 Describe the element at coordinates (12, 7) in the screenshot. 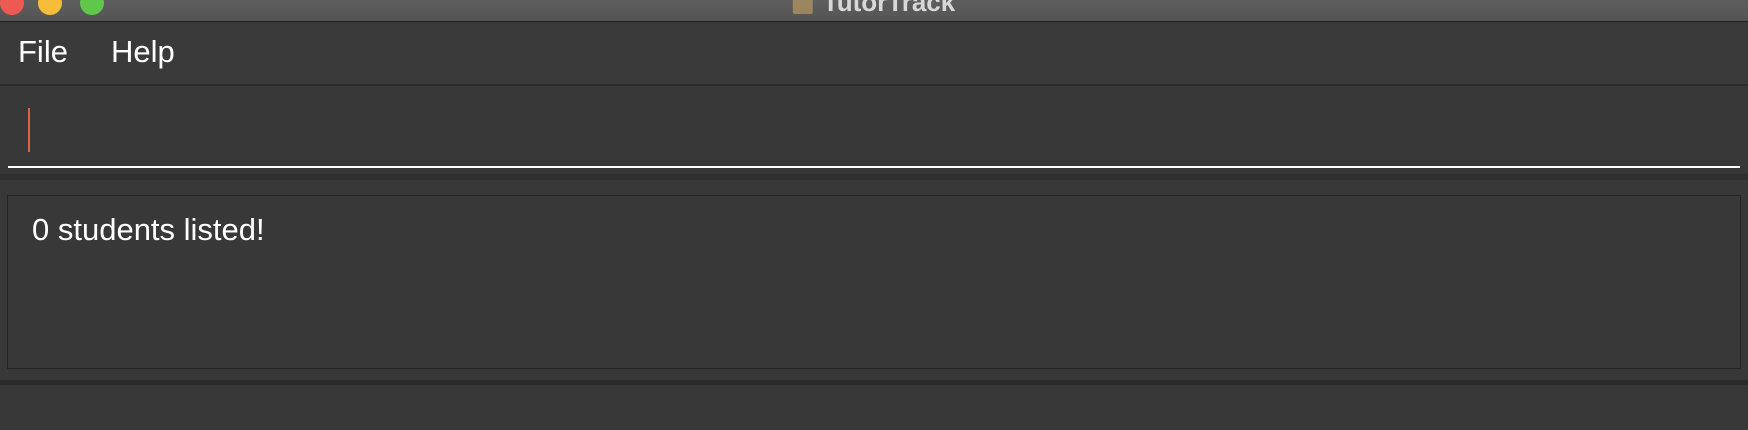

I see `close-window-icon` at that location.